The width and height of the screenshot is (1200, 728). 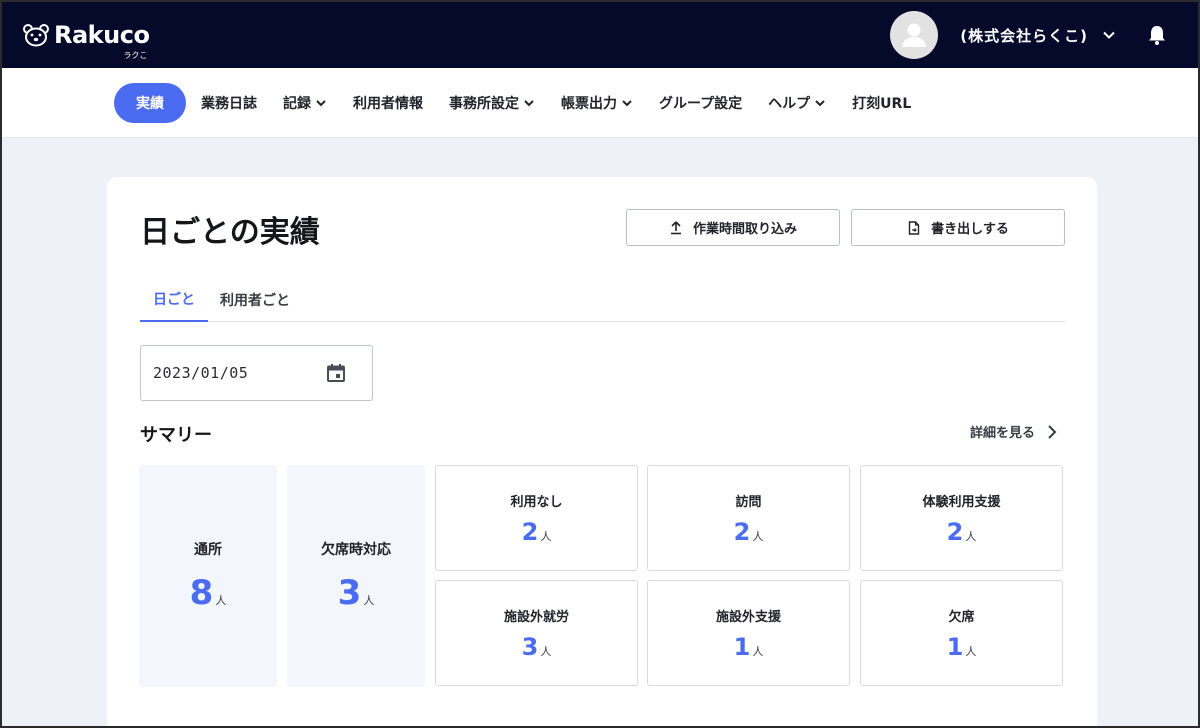 What do you see at coordinates (675, 227) in the screenshot?
I see `upload-icon` at bounding box center [675, 227].